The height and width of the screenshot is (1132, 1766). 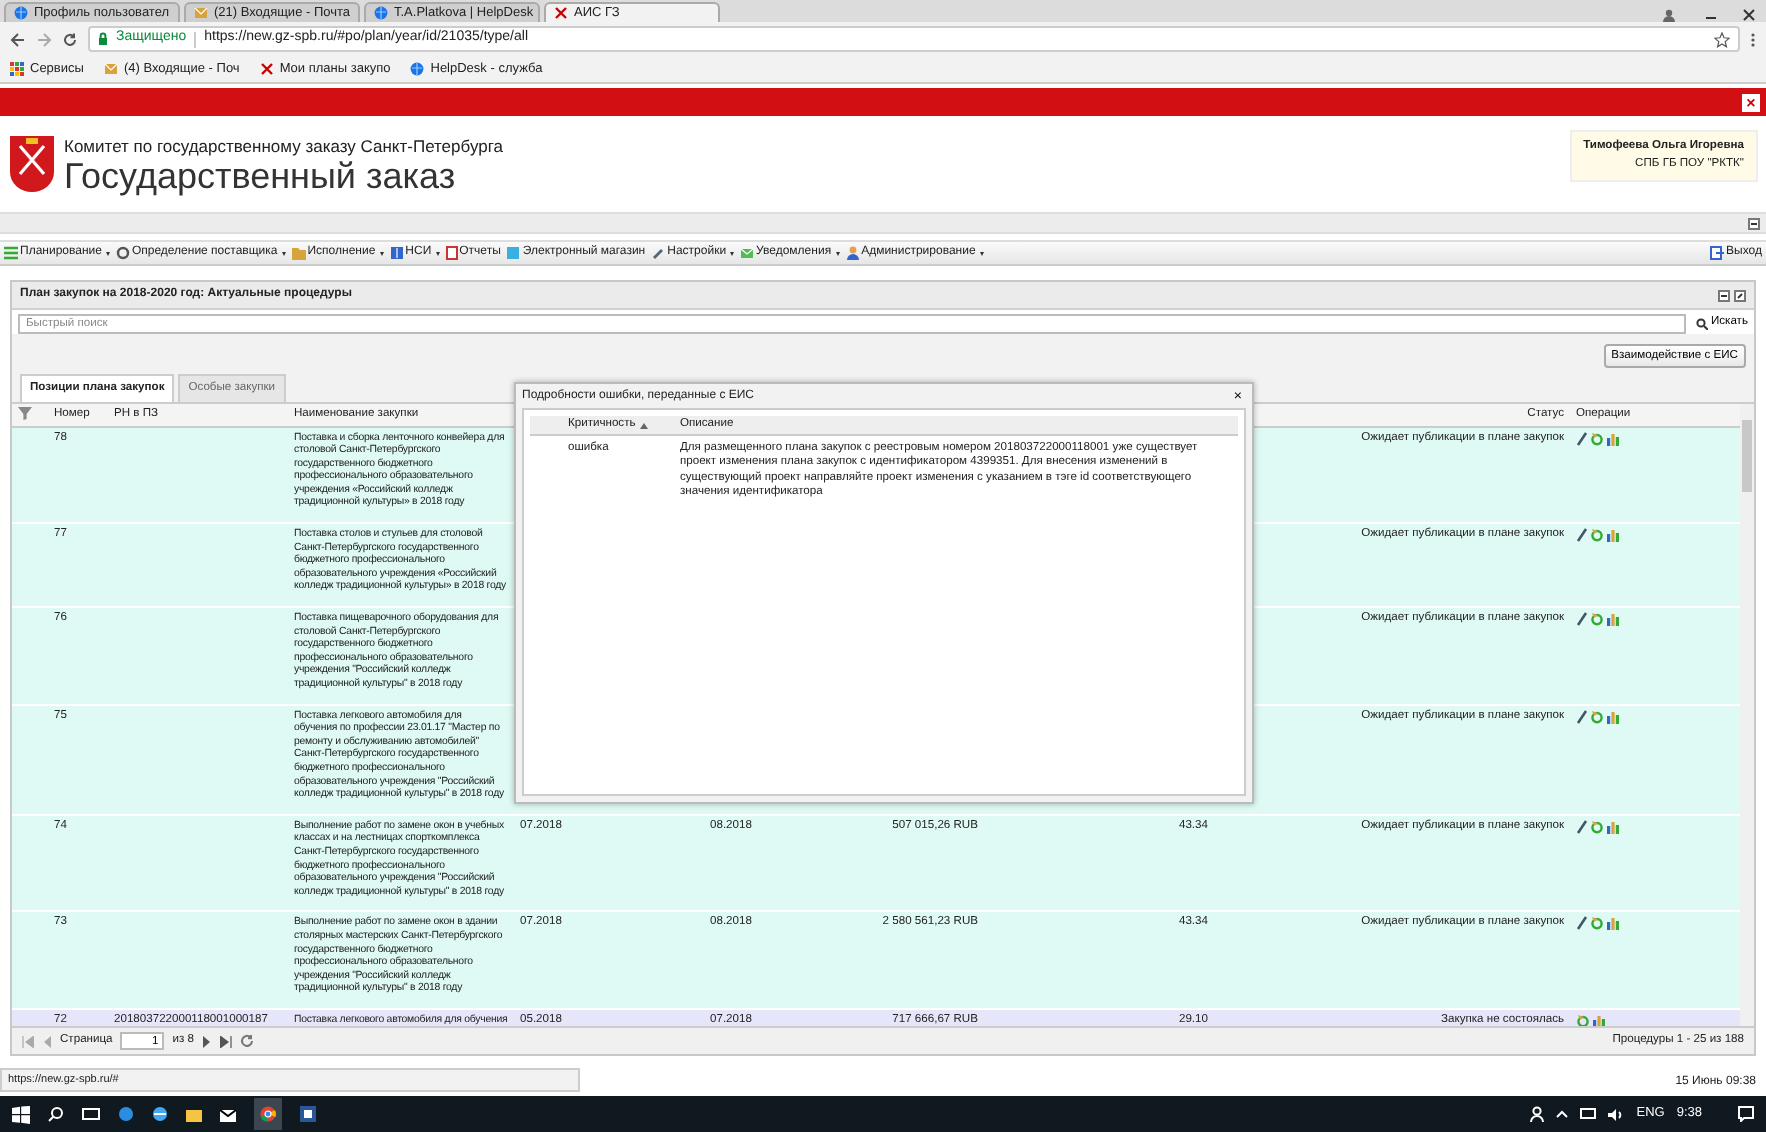 What do you see at coordinates (261, 176) in the screenshot?
I see `site-title: Государственный заказ` at bounding box center [261, 176].